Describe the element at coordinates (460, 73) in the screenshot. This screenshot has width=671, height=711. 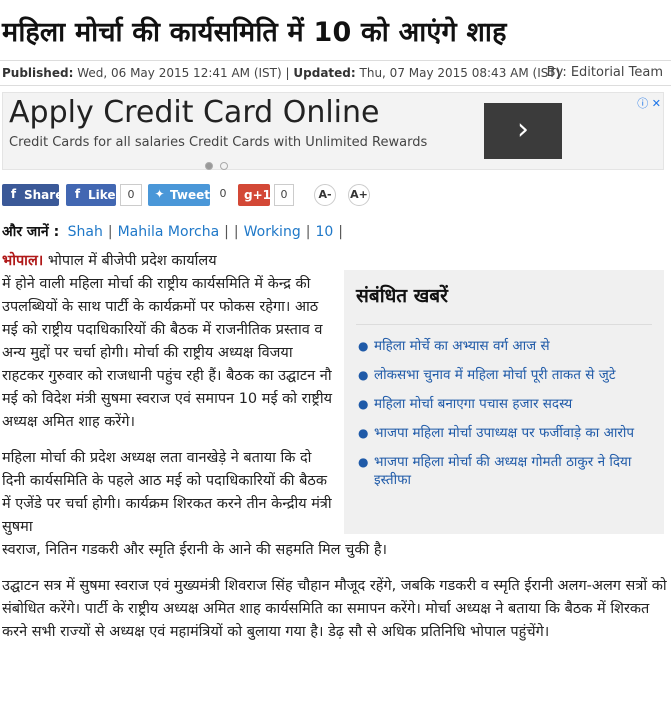
I see `updated-date: Thu, 07 May 2015 08:43 AM (IST)` at that location.